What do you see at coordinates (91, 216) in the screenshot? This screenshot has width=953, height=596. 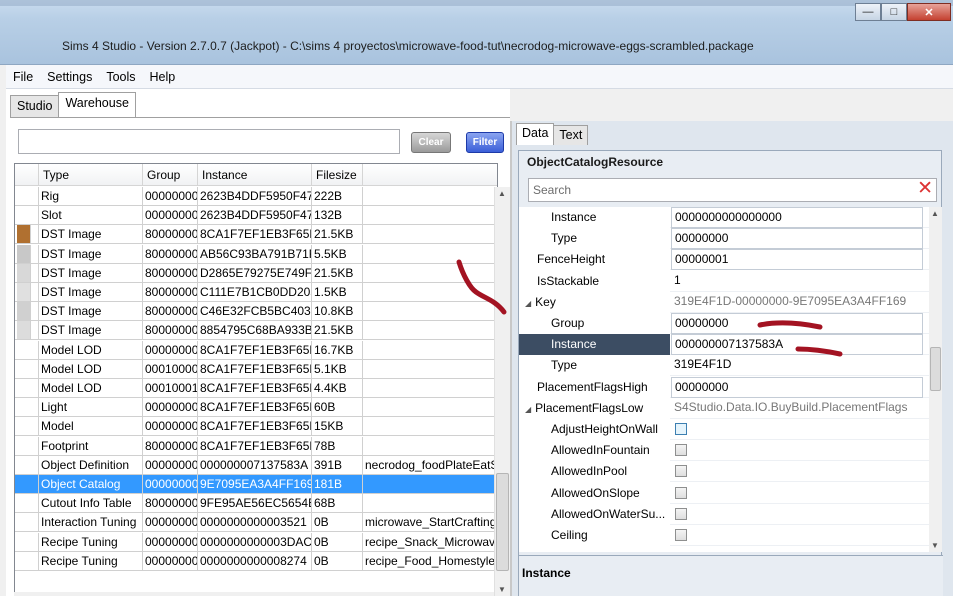 I see `cell-type: Slot` at bounding box center [91, 216].